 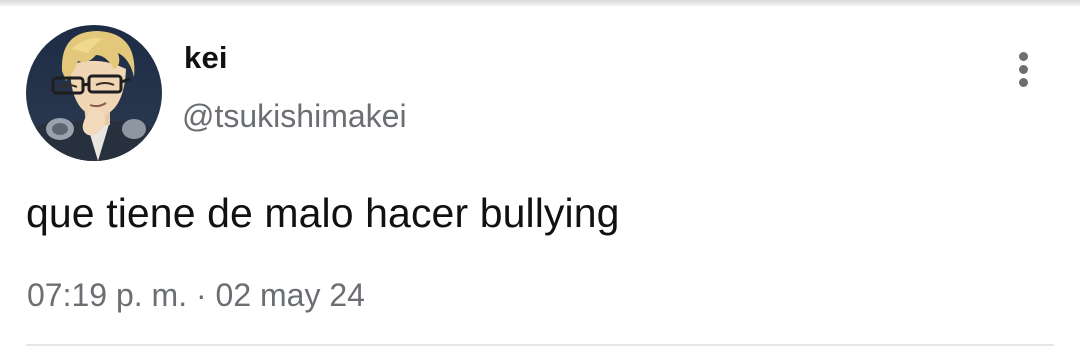 I want to click on avatar, so click(x=94, y=93).